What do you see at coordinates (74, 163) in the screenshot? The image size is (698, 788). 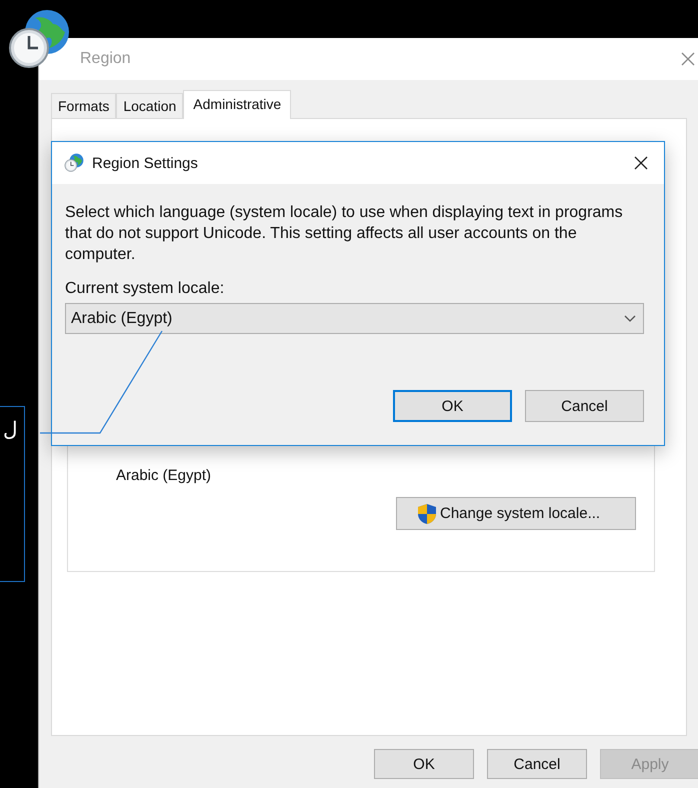 I see `globe-clock-icon` at bounding box center [74, 163].